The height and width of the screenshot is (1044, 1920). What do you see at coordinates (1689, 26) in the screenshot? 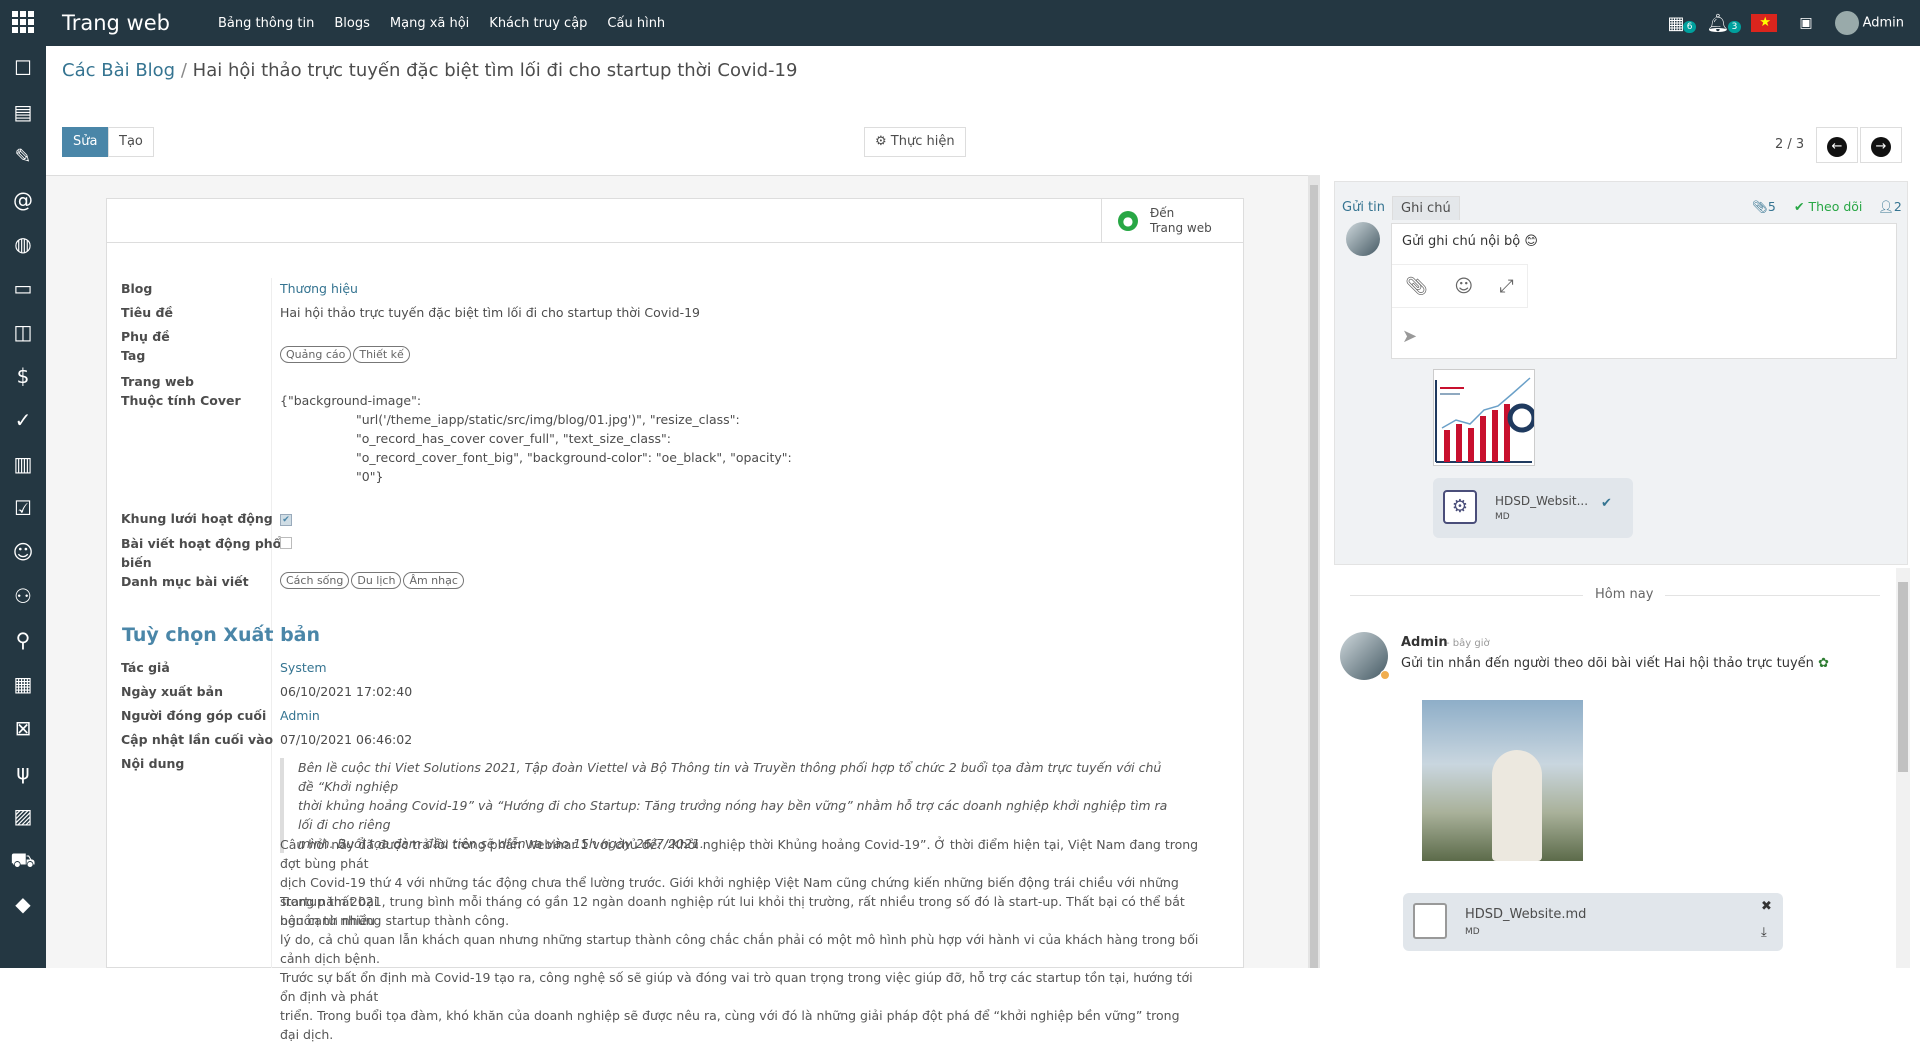
I see `activity-badge: 6` at bounding box center [1689, 26].